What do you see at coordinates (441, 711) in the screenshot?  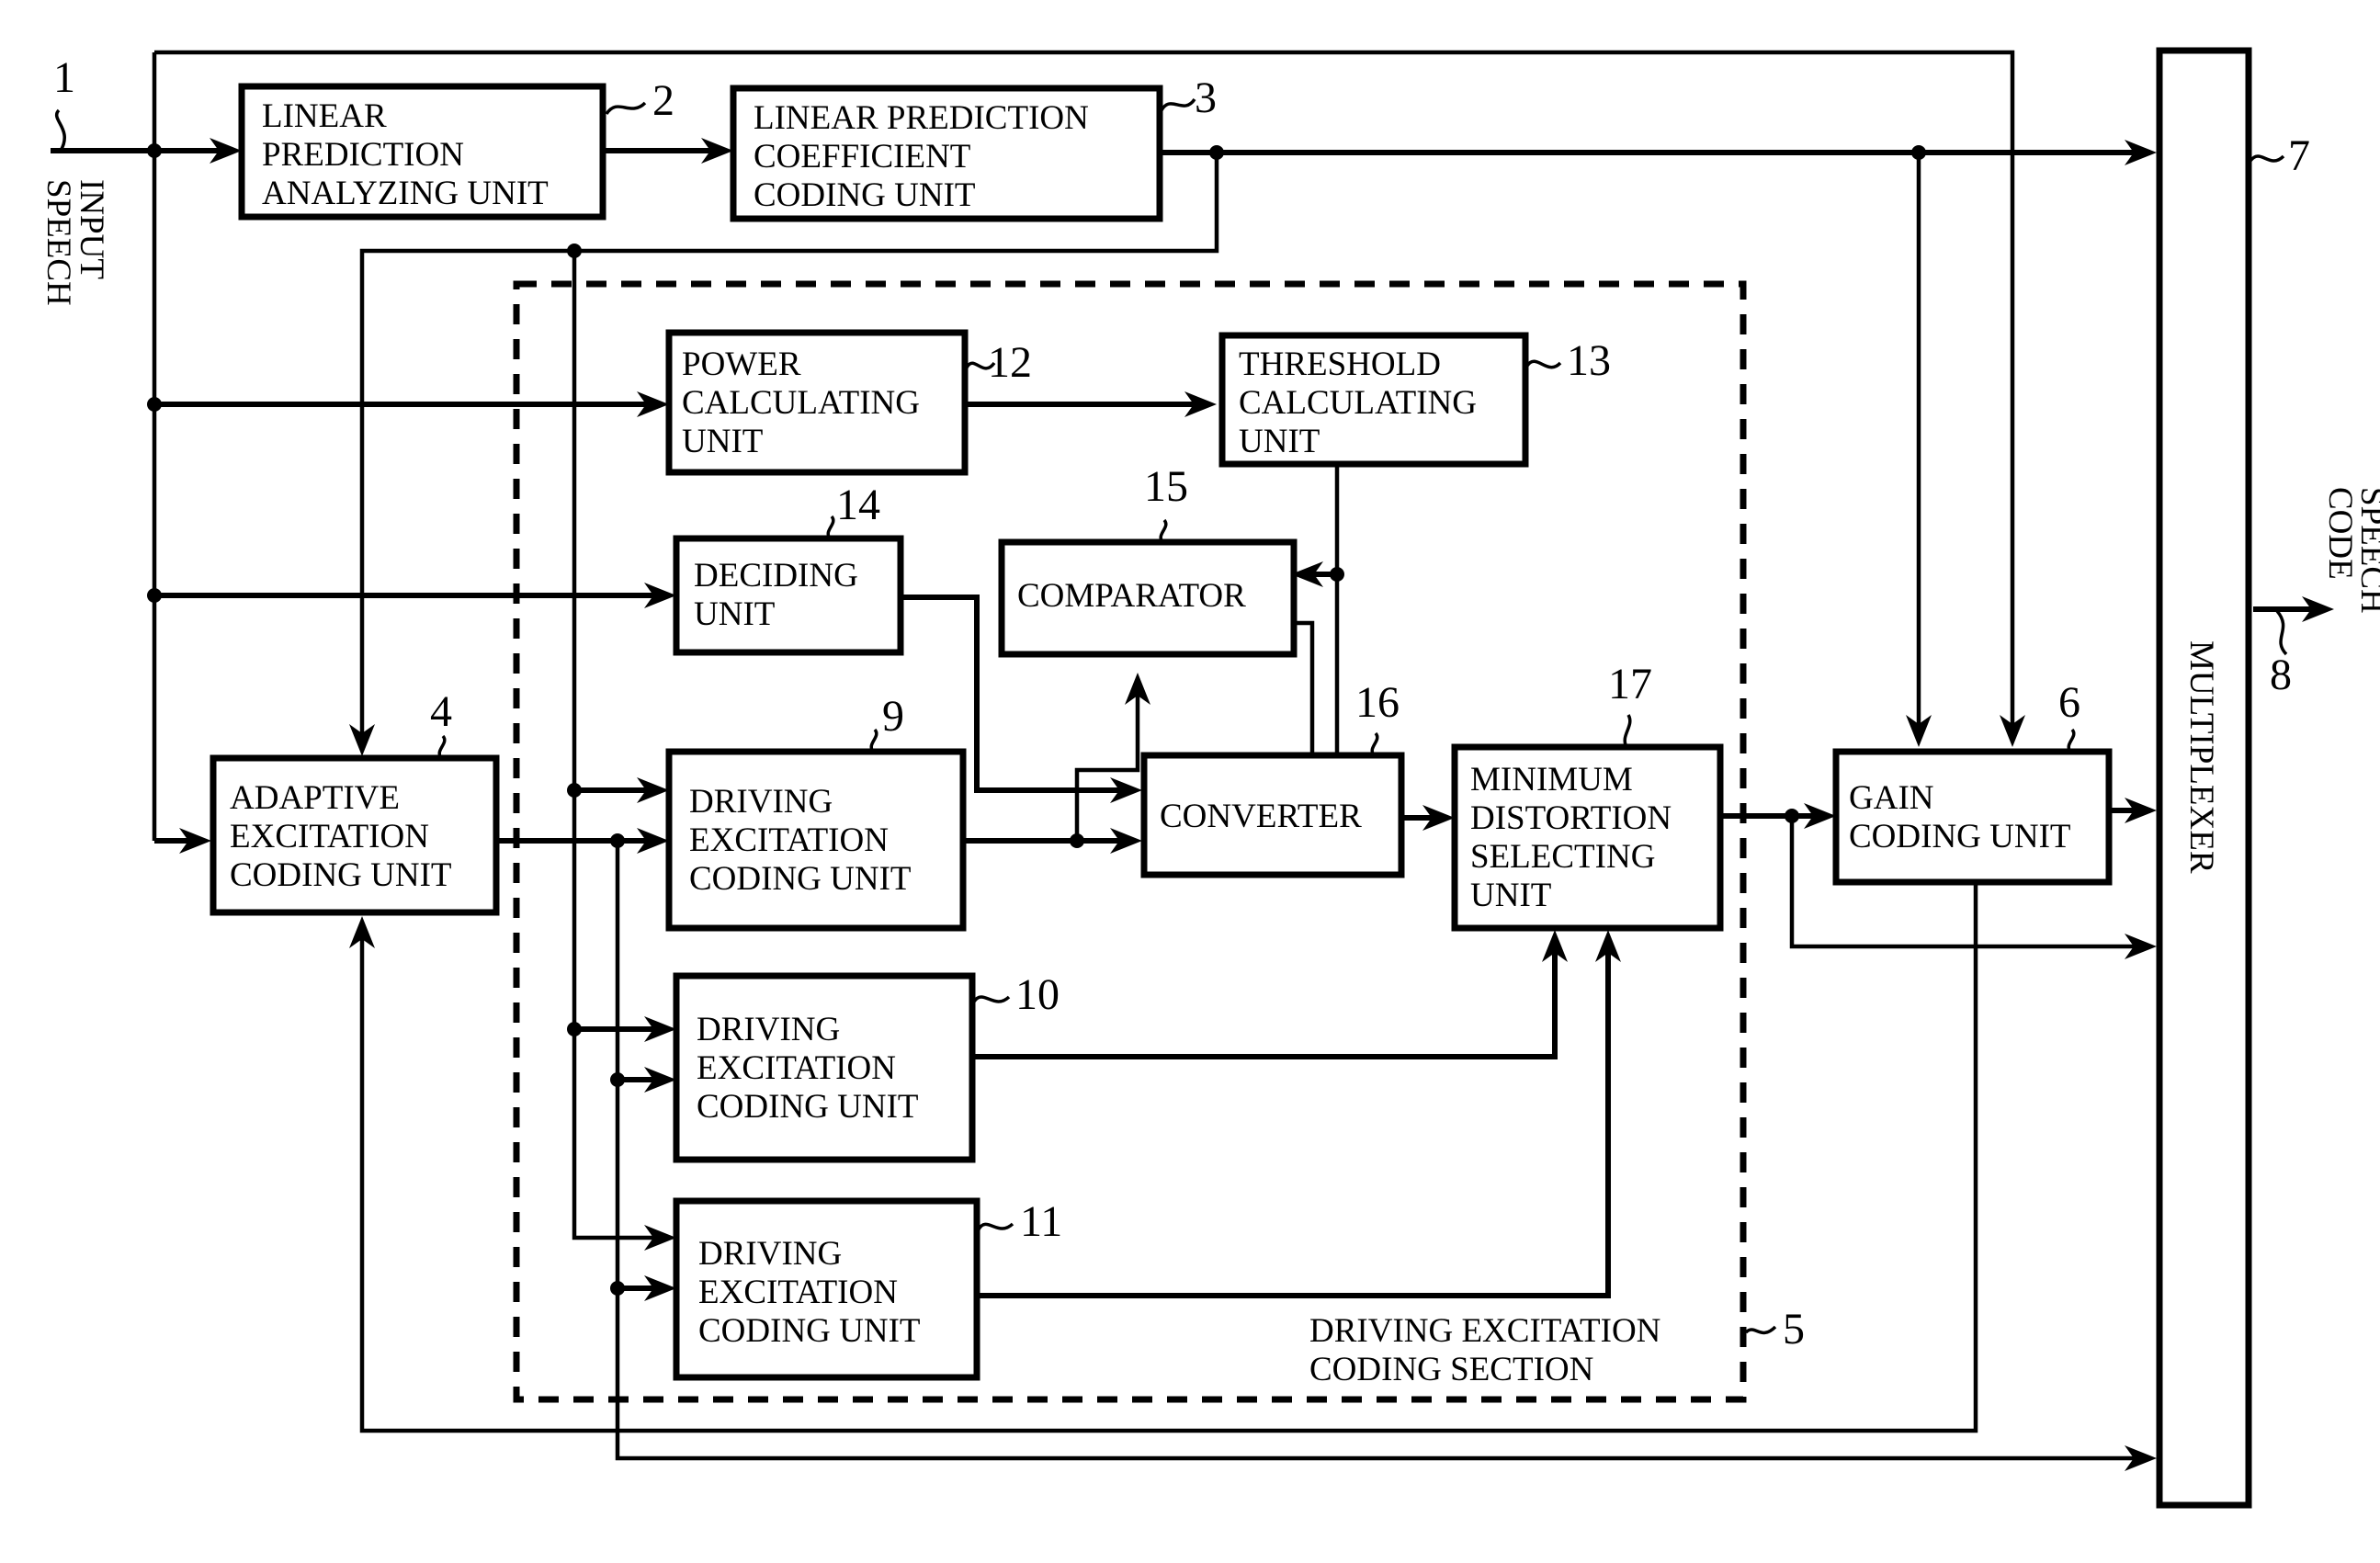 I see `ref-numeral: 4` at bounding box center [441, 711].